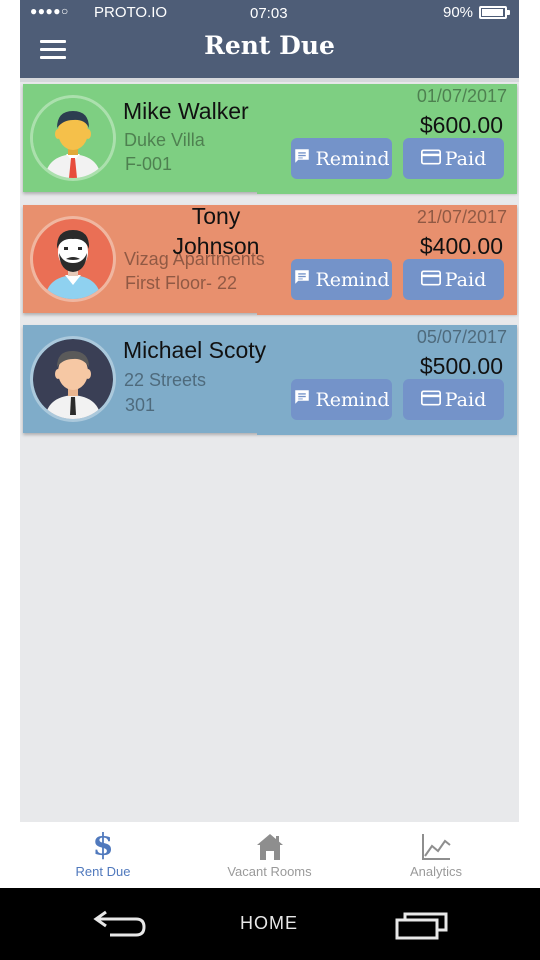 The height and width of the screenshot is (960, 540). I want to click on clock: 07:03, so click(269, 13).